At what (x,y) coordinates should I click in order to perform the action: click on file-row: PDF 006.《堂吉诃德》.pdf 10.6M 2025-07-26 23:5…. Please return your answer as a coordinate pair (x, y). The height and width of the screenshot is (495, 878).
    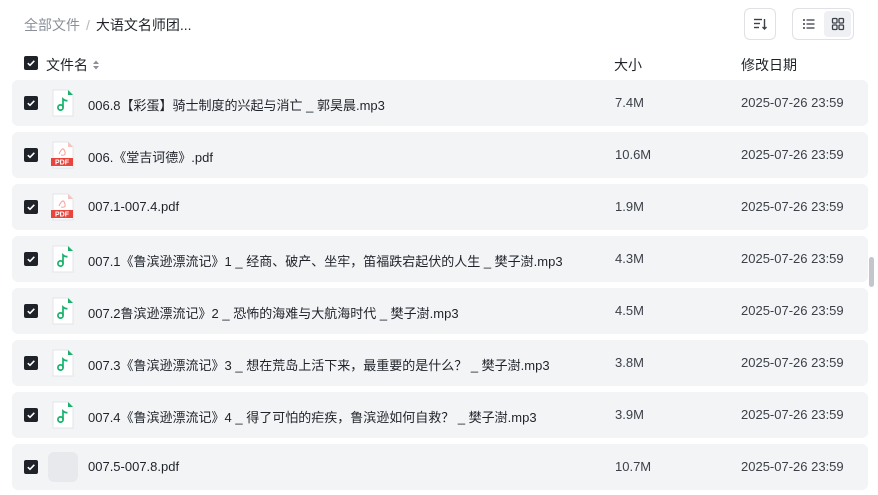
    Looking at the image, I should click on (440, 155).